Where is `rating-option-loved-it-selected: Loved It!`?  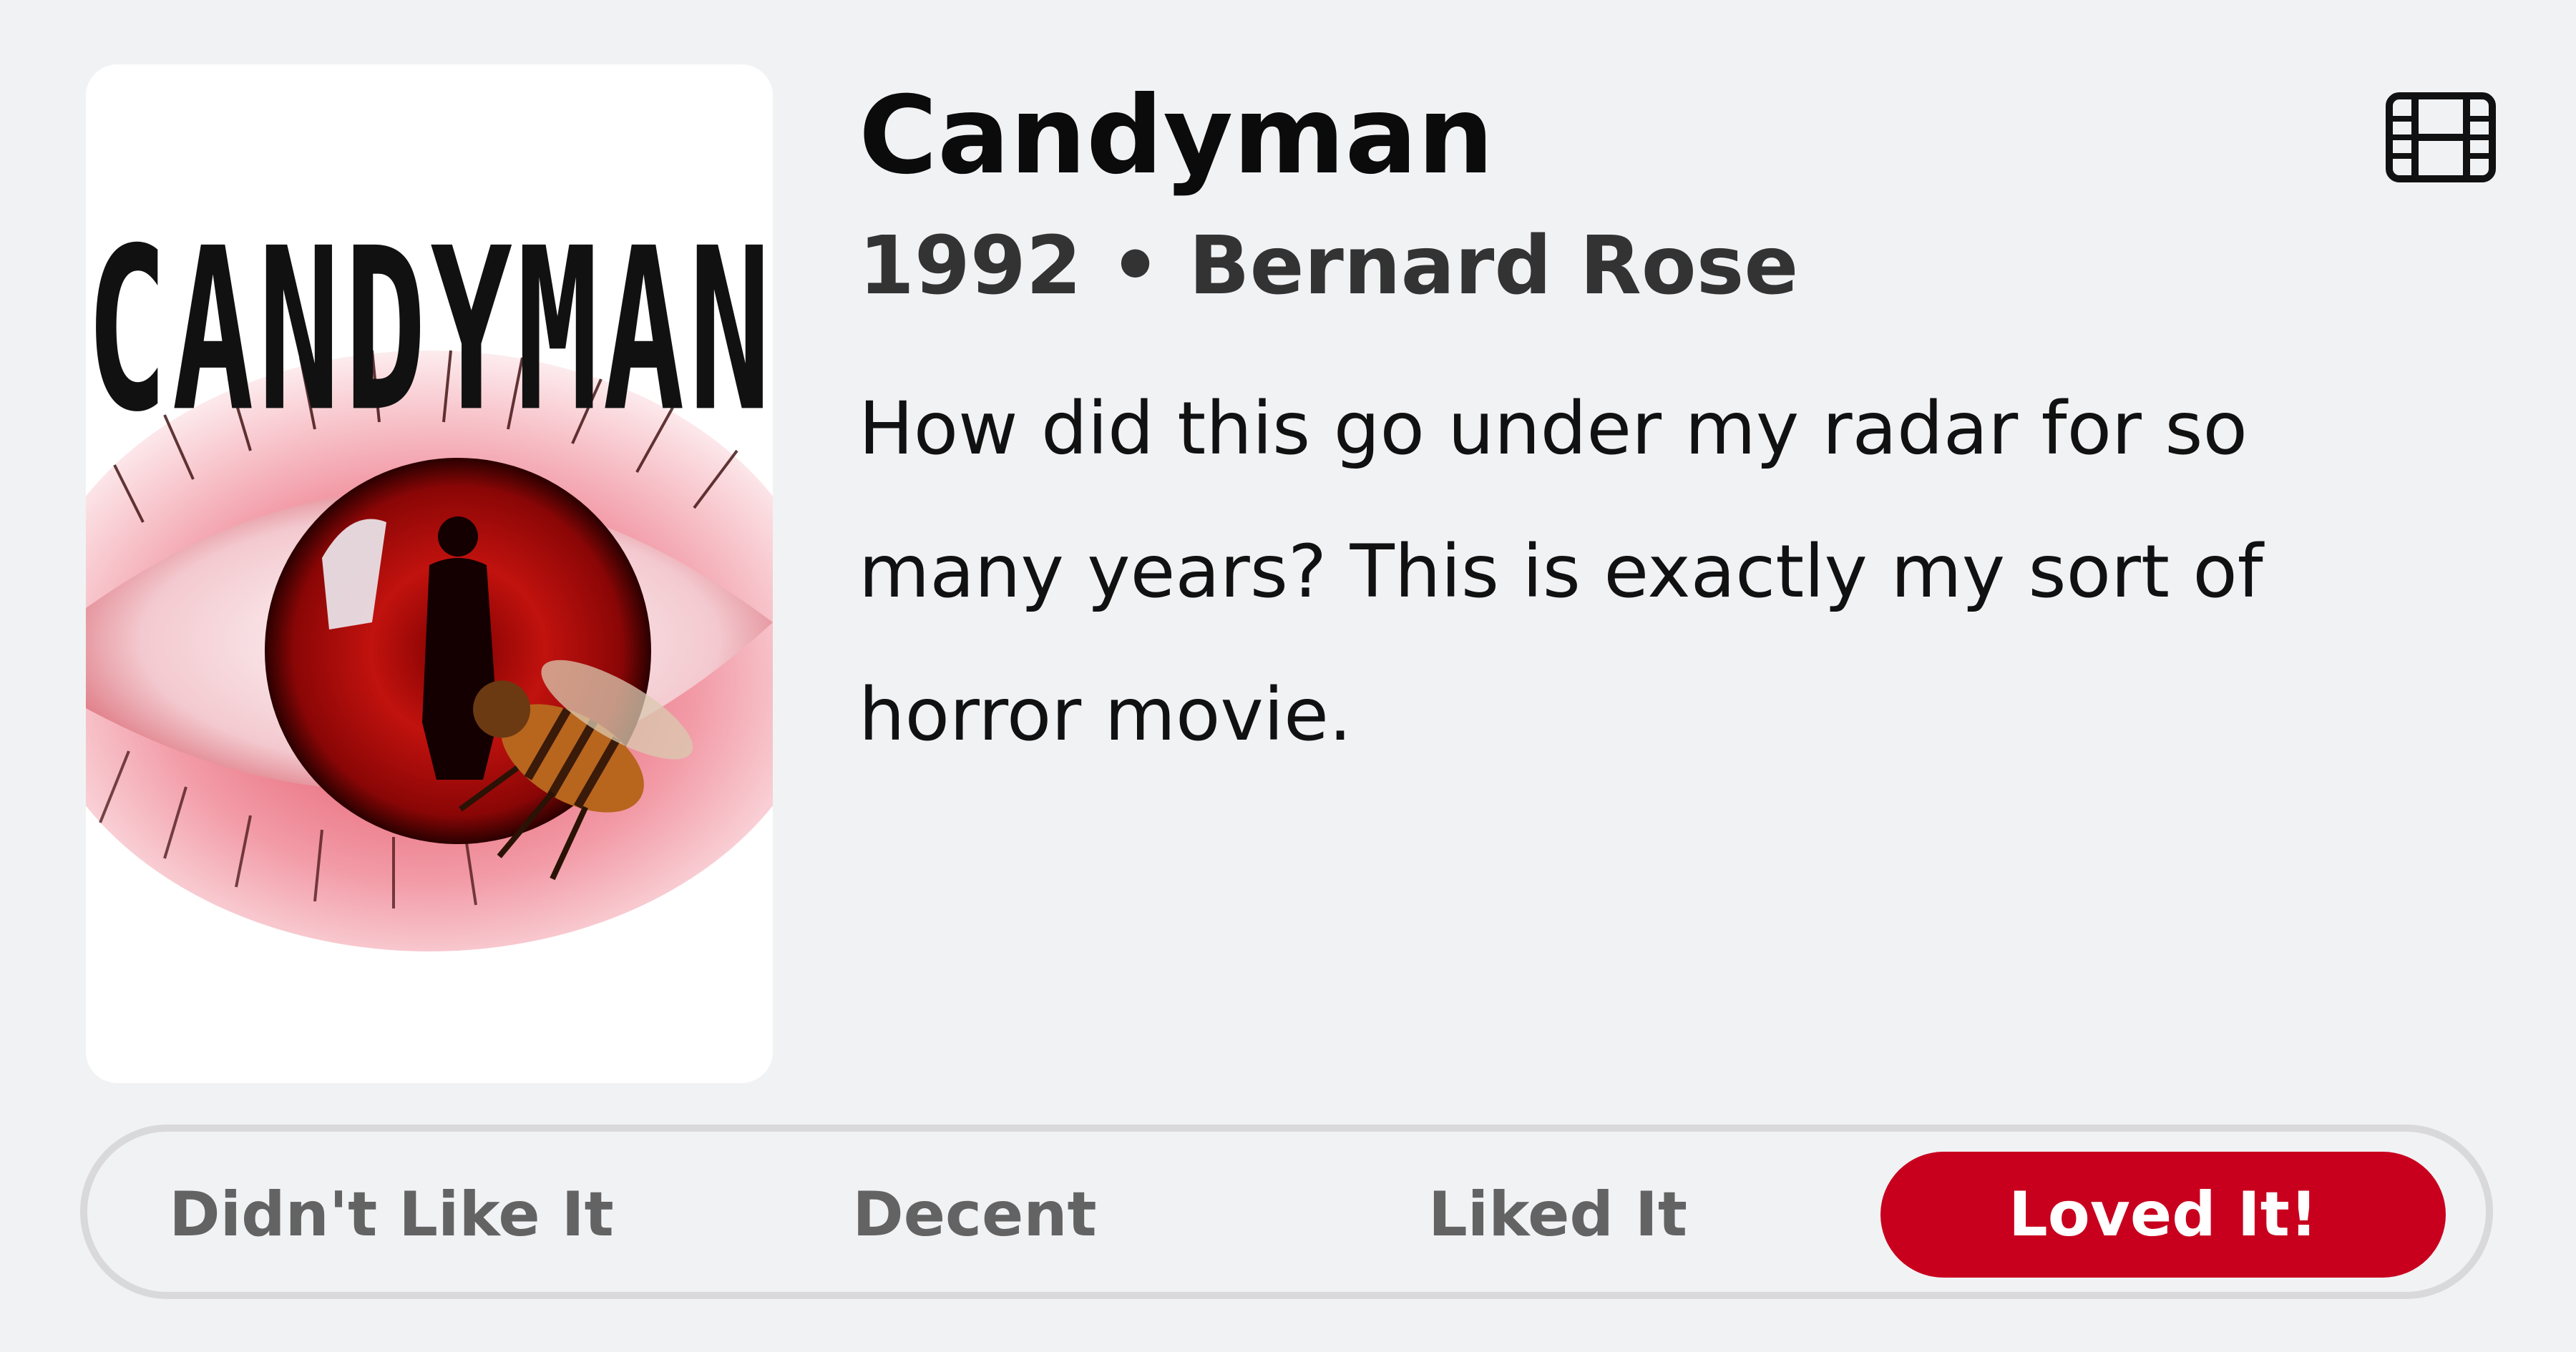
rating-option-loved-it-selected: Loved It! is located at coordinates (2163, 1215).